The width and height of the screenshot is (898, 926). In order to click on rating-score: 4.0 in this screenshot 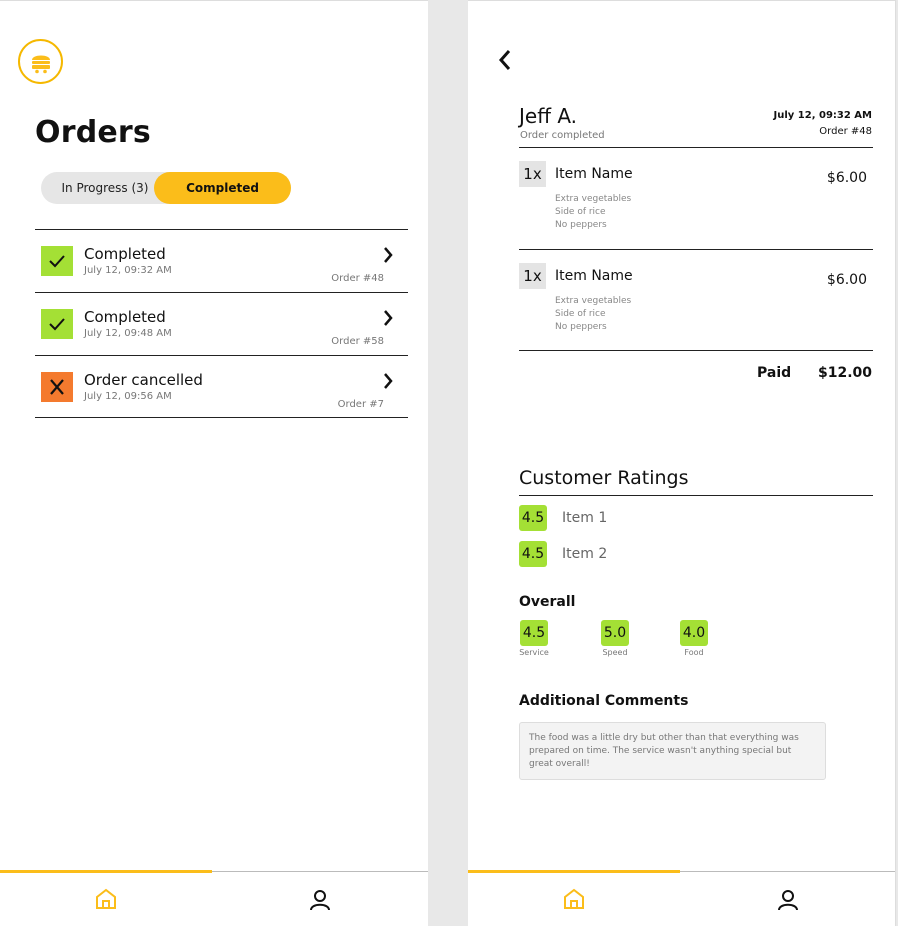, I will do `click(694, 633)`.